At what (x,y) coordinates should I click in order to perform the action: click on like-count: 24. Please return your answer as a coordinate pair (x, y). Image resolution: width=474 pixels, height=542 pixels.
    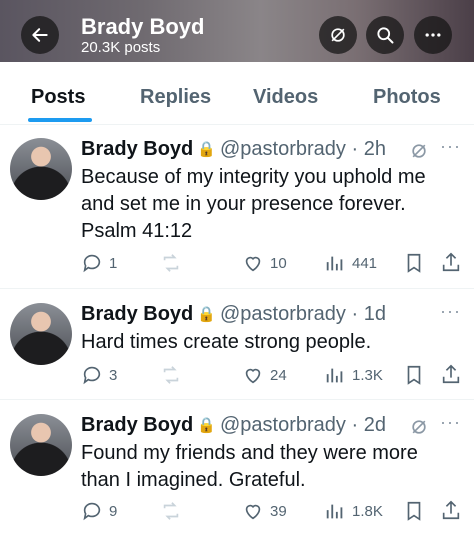
    Looking at the image, I should click on (278, 375).